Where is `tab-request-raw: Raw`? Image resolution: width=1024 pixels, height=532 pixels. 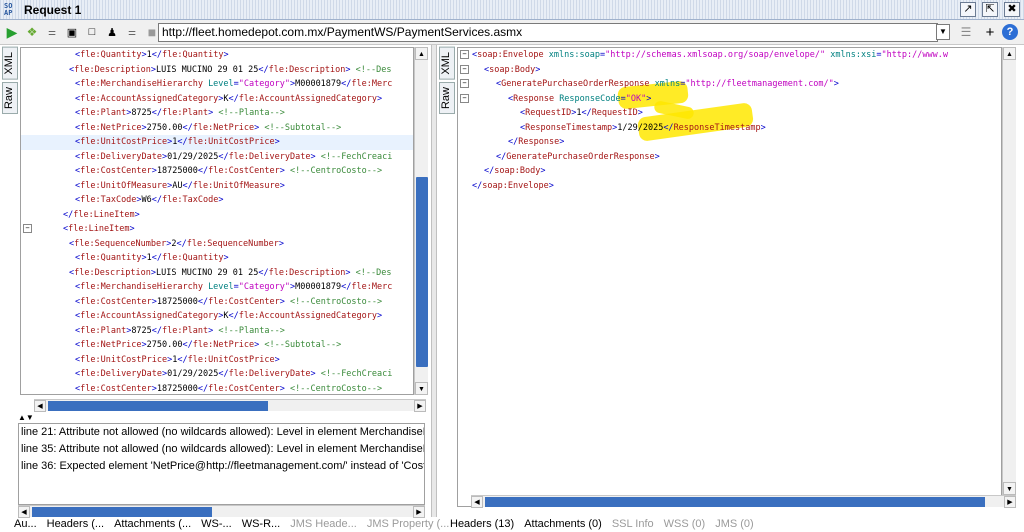 tab-request-raw: Raw is located at coordinates (10, 97).